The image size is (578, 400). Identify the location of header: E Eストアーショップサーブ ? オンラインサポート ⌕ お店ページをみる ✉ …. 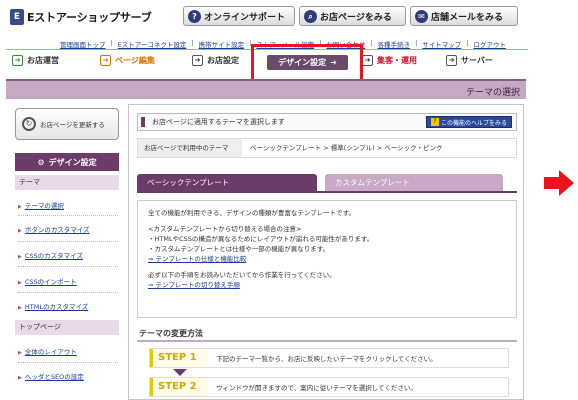
(265, 16).